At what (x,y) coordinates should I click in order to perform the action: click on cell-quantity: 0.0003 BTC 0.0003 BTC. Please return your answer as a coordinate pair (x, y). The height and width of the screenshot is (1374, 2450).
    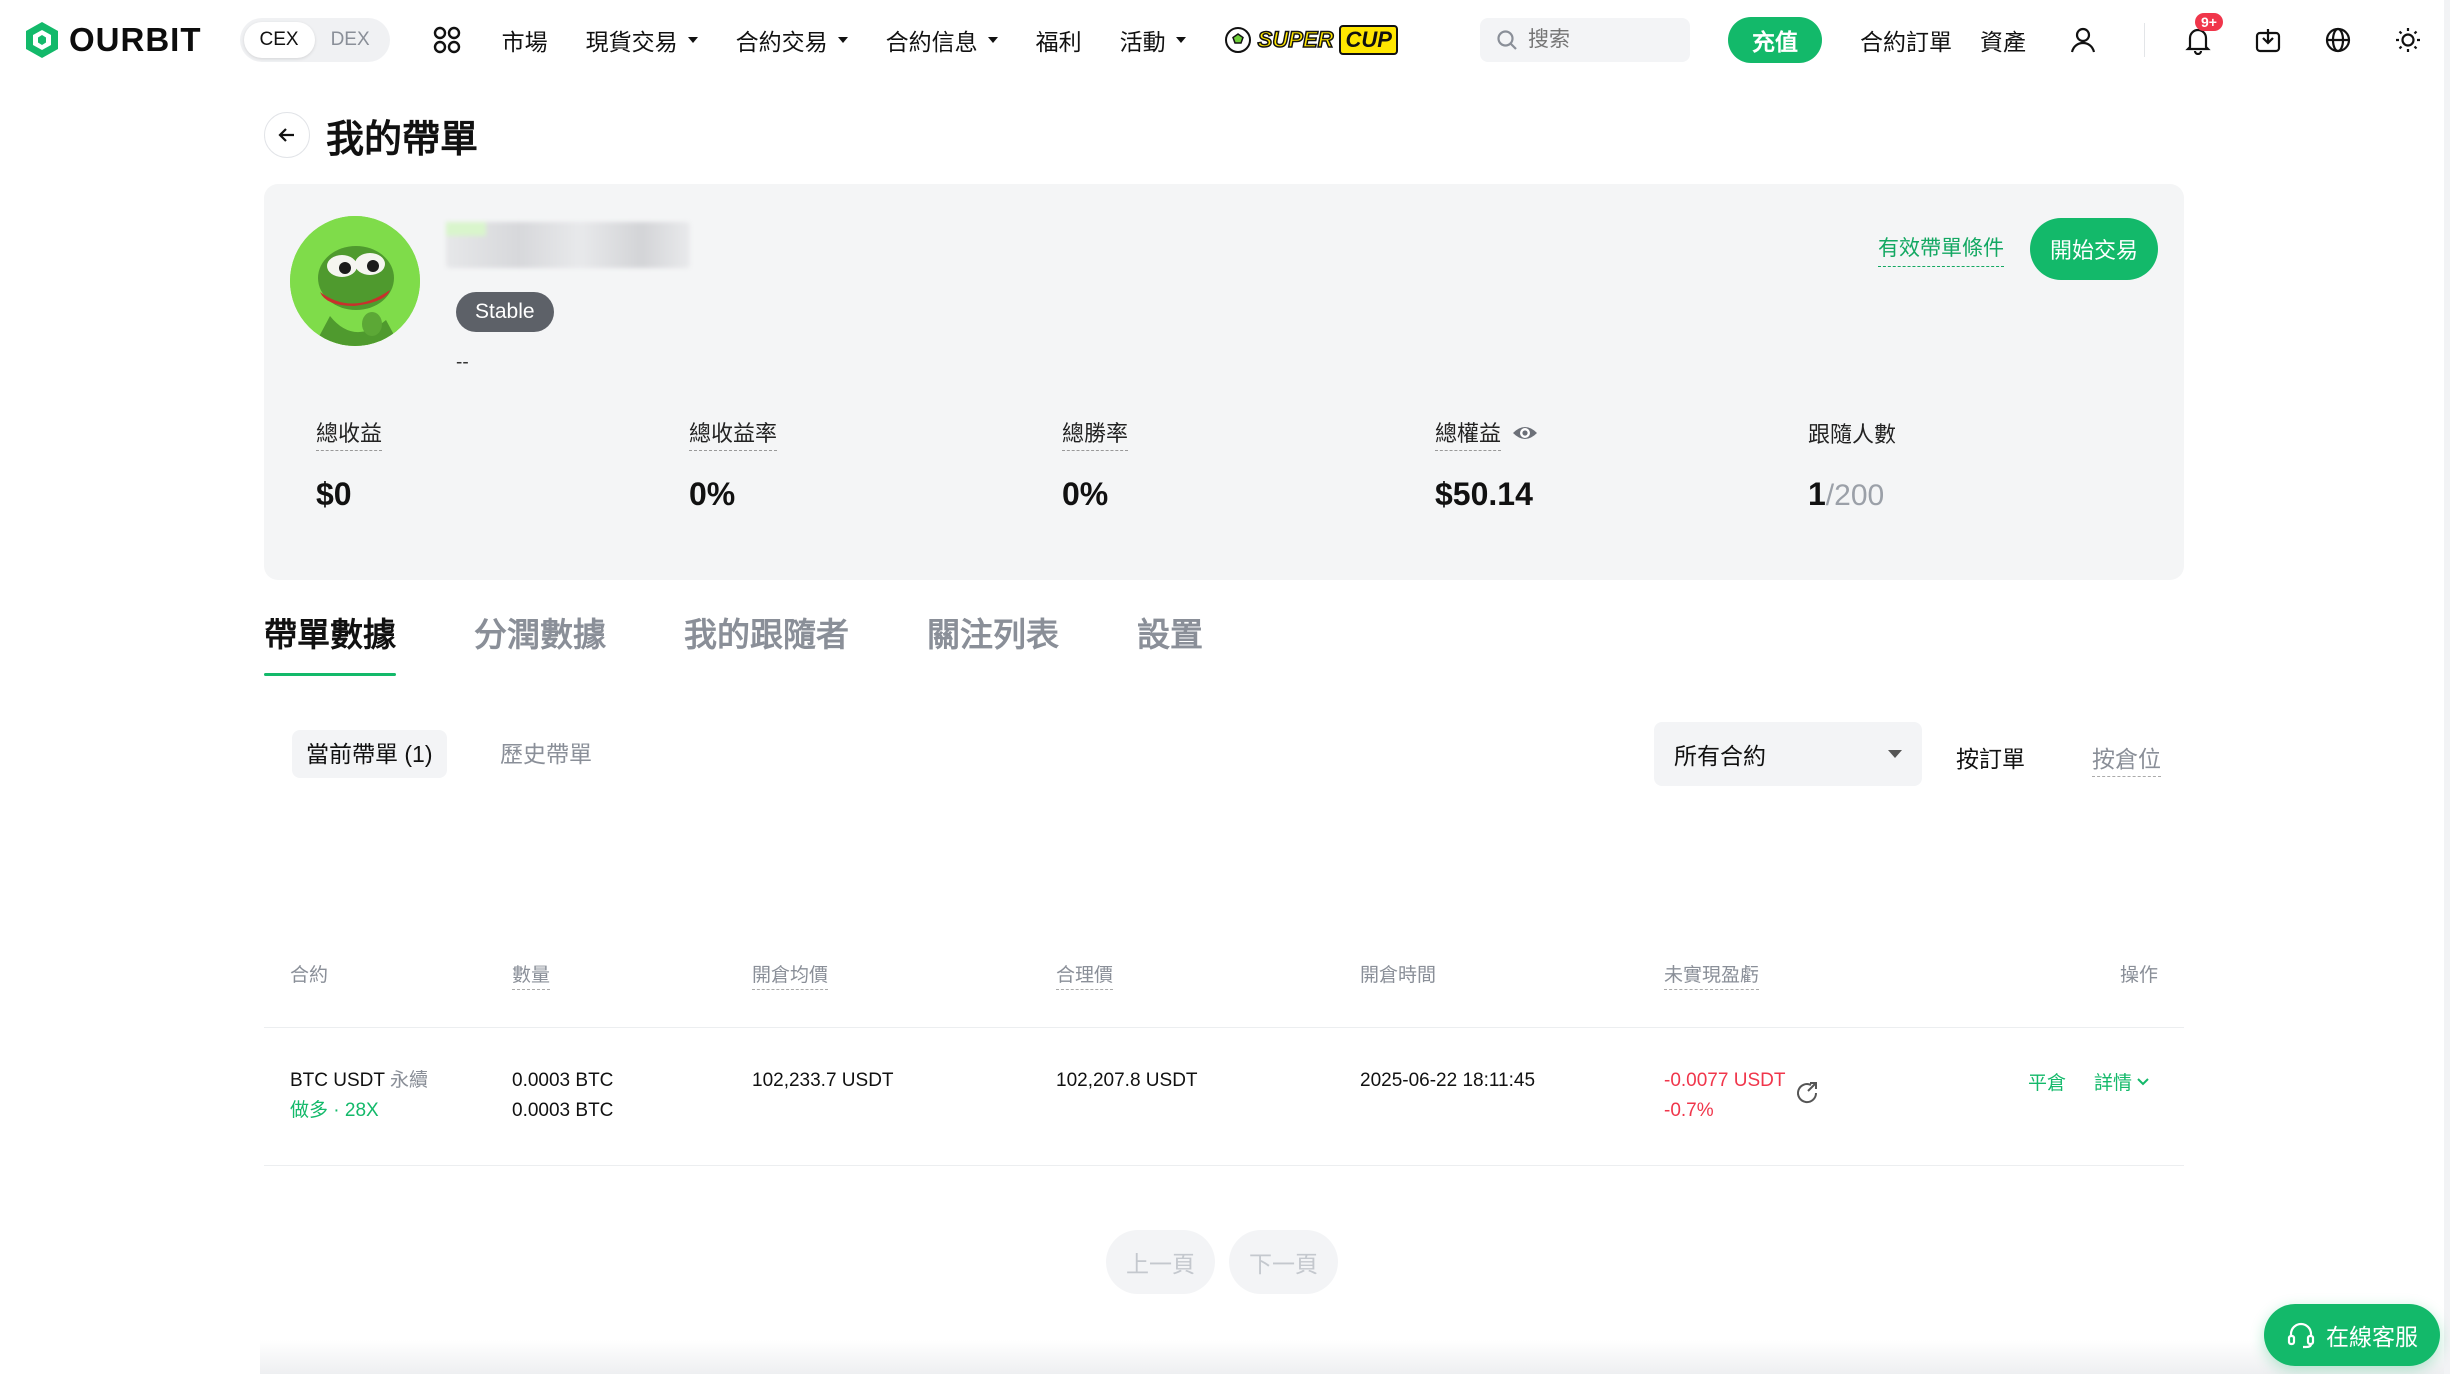
    Looking at the image, I should click on (562, 1096).